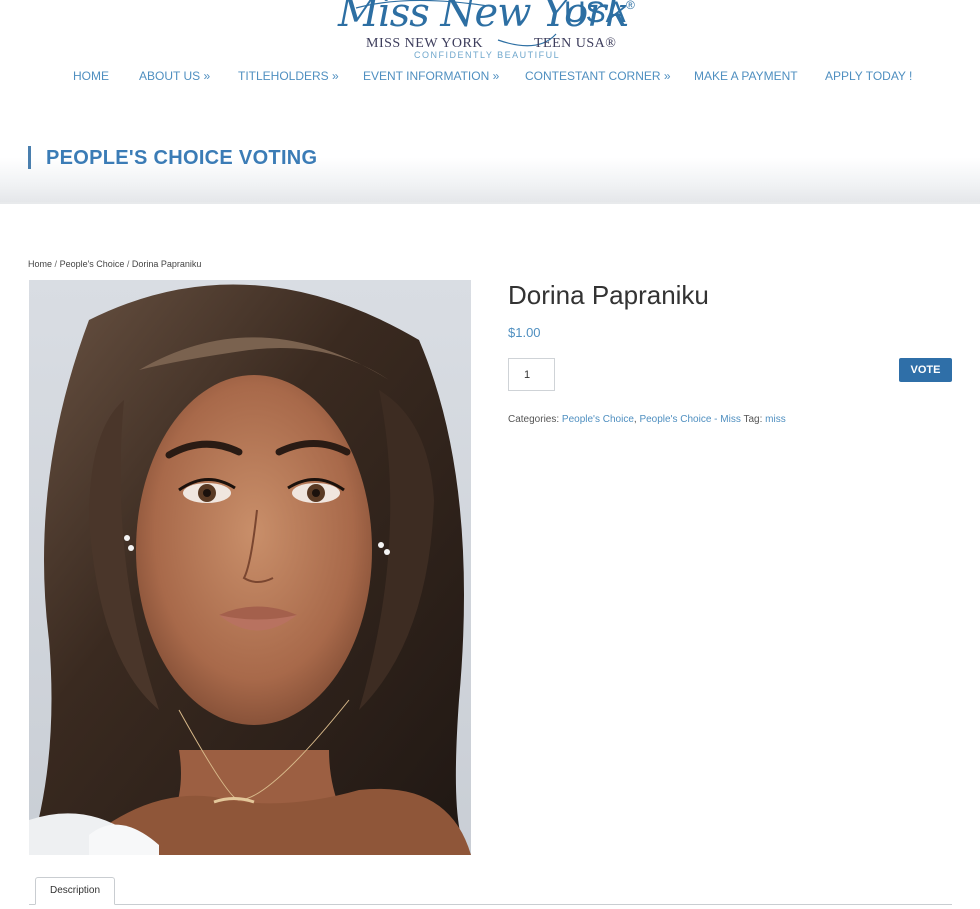 The width and height of the screenshot is (980, 909). Describe the element at coordinates (490, 203) in the screenshot. I see `title-band-divider` at that location.